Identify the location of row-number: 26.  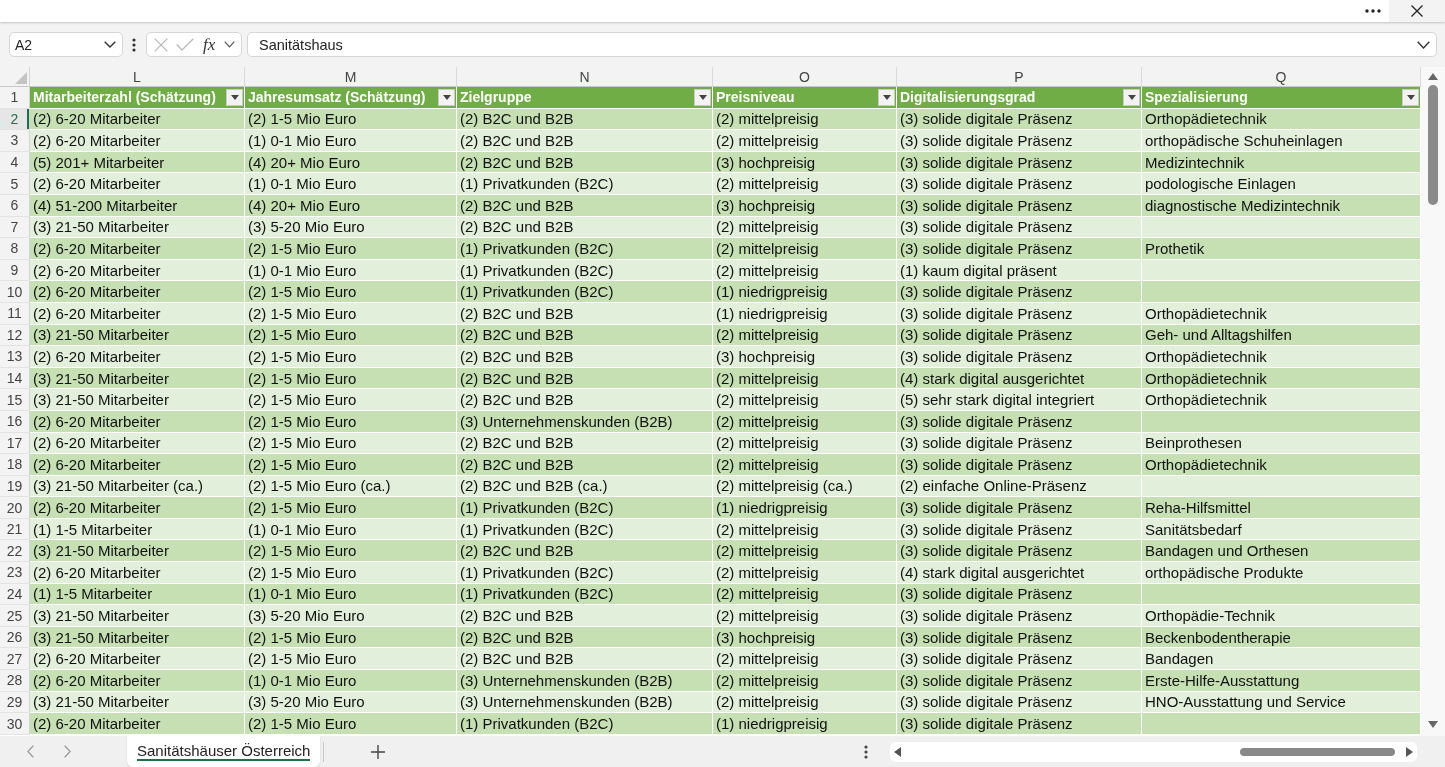
(15, 637).